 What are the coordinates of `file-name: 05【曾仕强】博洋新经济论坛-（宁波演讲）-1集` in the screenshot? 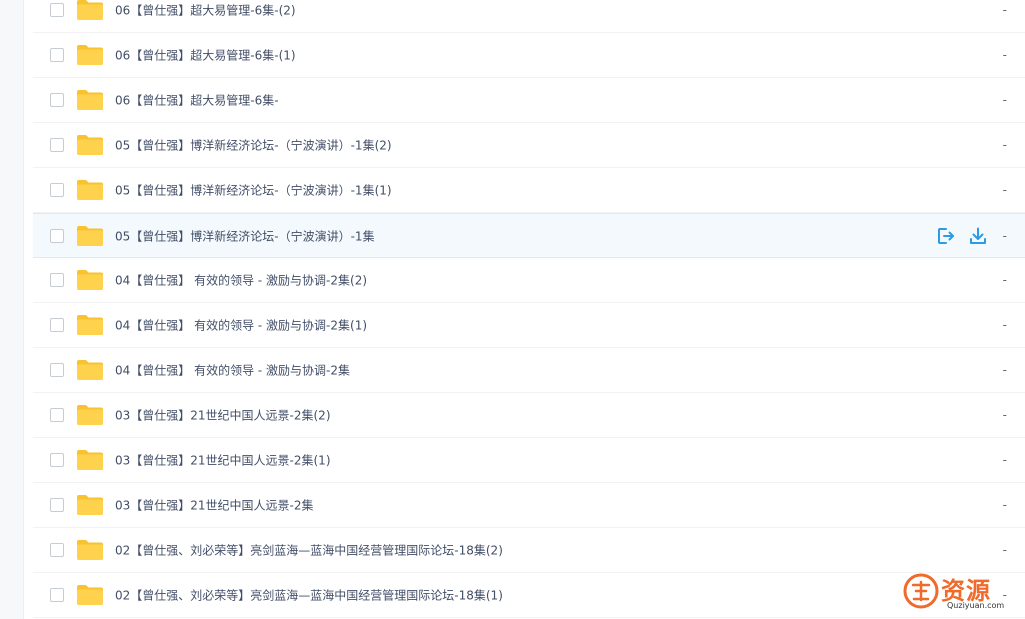 It's located at (245, 235).